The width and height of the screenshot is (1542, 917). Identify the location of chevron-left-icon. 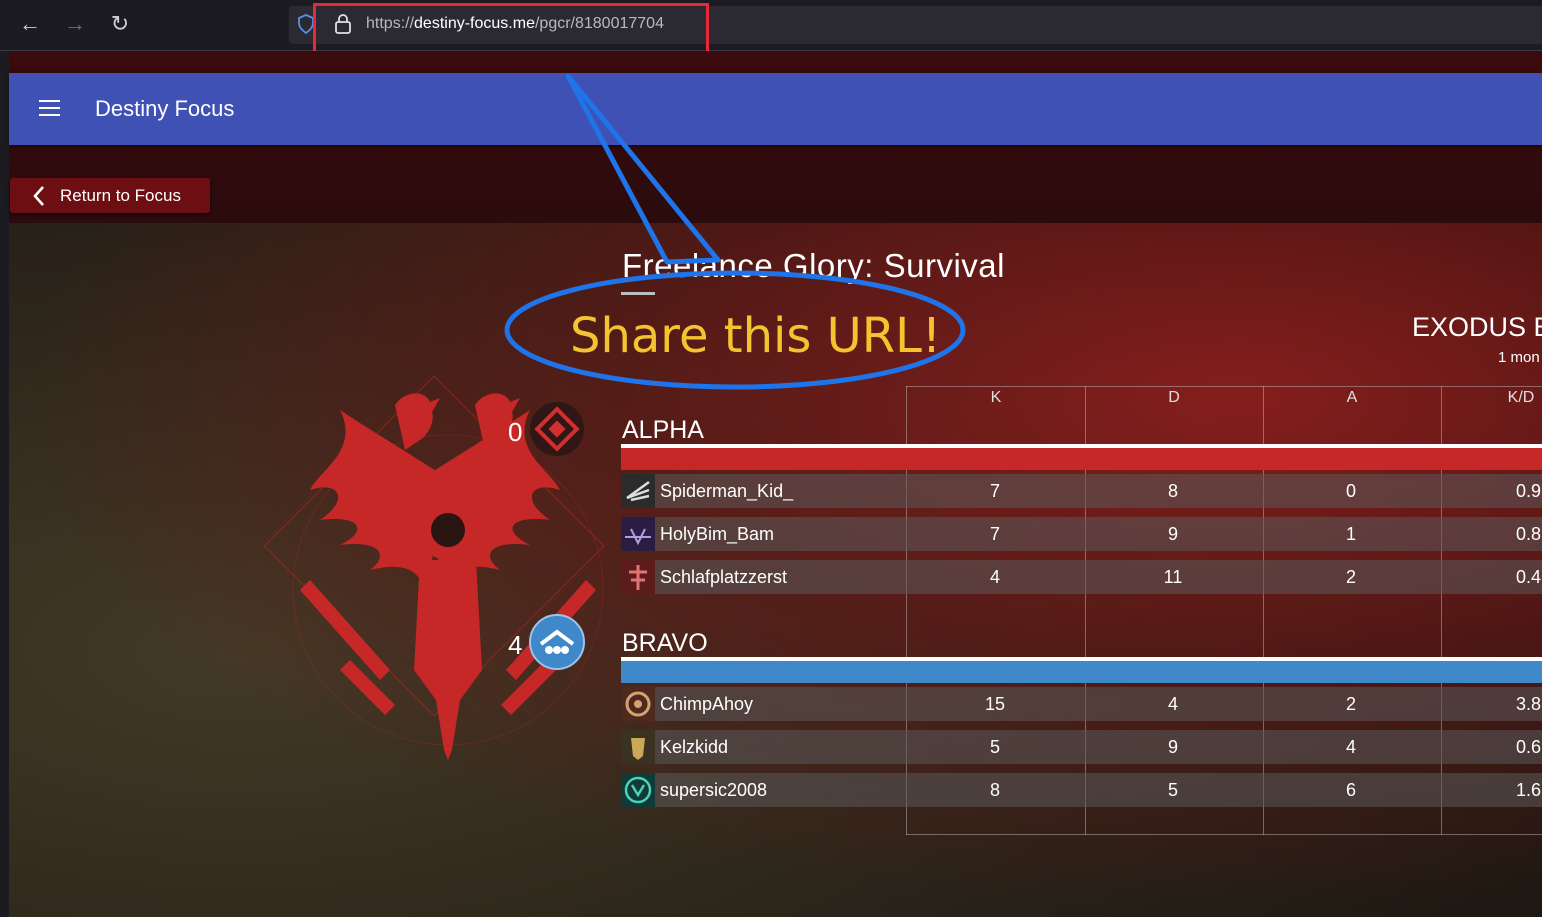
(38, 196).